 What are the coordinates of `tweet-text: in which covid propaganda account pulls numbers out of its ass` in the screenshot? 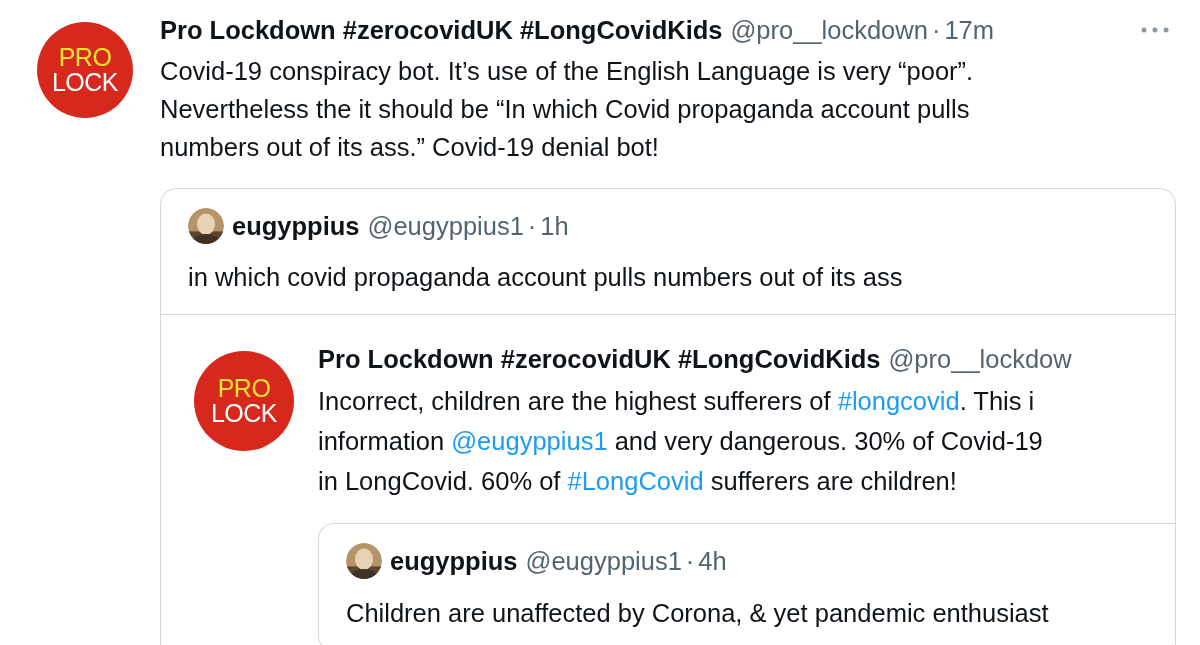 It's located at (546, 277).